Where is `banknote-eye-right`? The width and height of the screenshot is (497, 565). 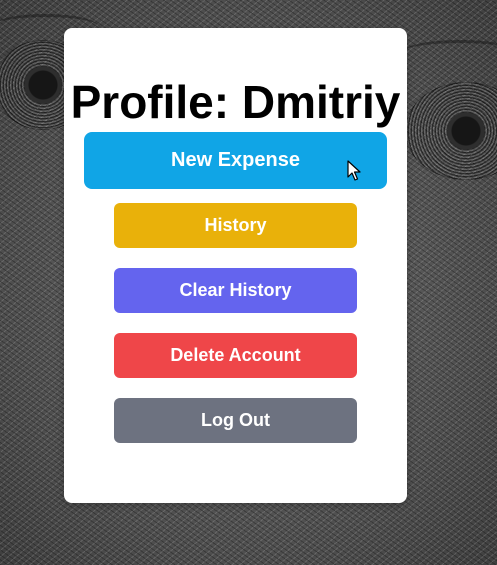 banknote-eye-right is located at coordinates (451, 131).